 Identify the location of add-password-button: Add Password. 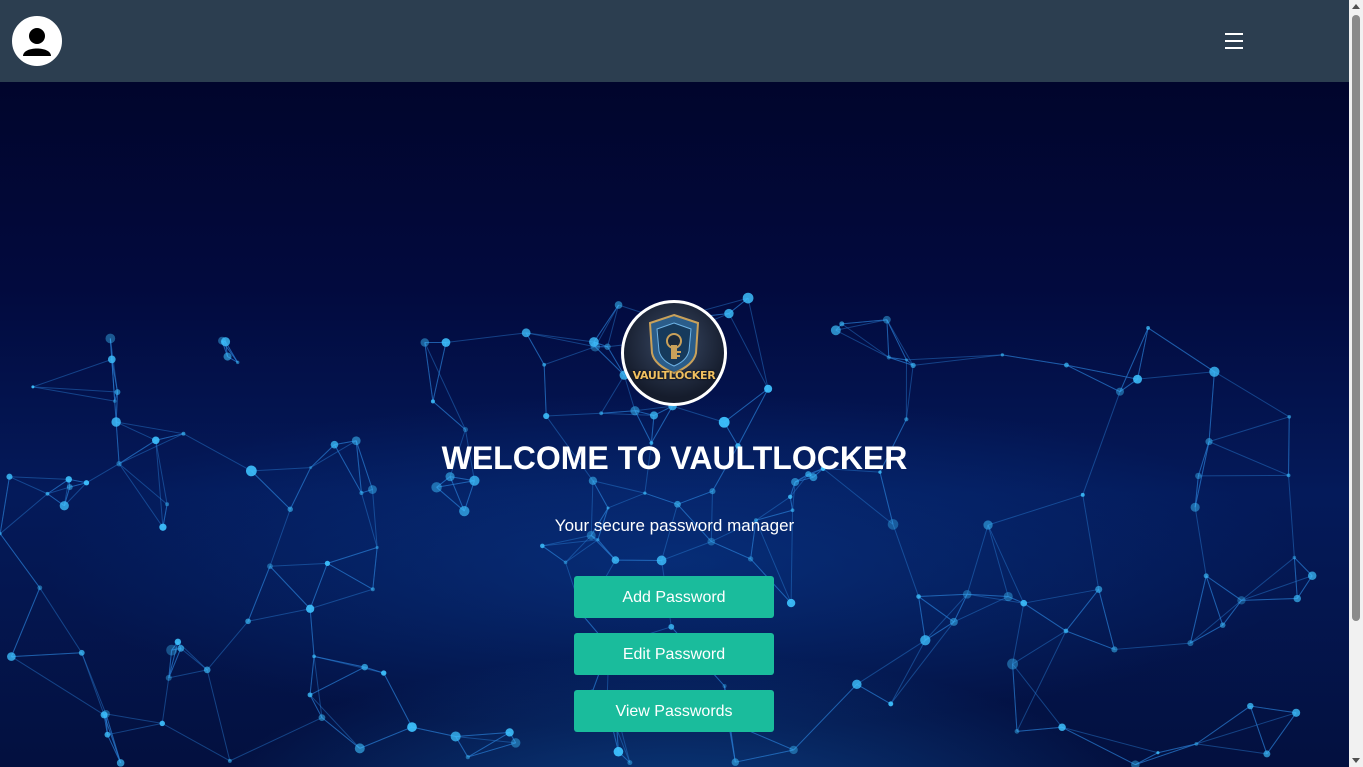
(674, 597).